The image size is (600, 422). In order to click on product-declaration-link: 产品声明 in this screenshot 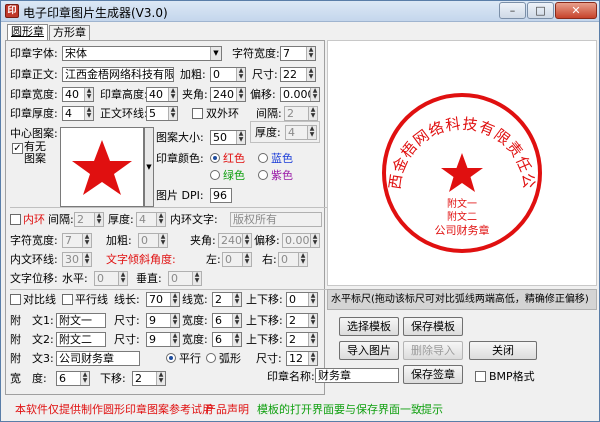, I will do `click(227, 410)`.